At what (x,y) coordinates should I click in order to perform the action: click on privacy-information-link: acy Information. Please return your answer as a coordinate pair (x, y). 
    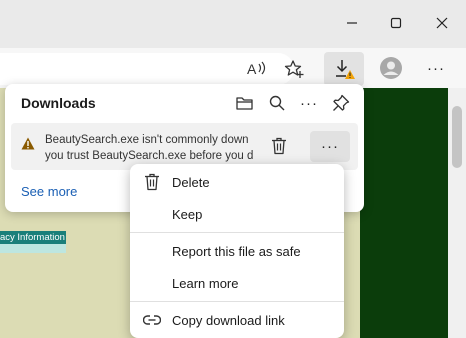
    Looking at the image, I should click on (33, 237).